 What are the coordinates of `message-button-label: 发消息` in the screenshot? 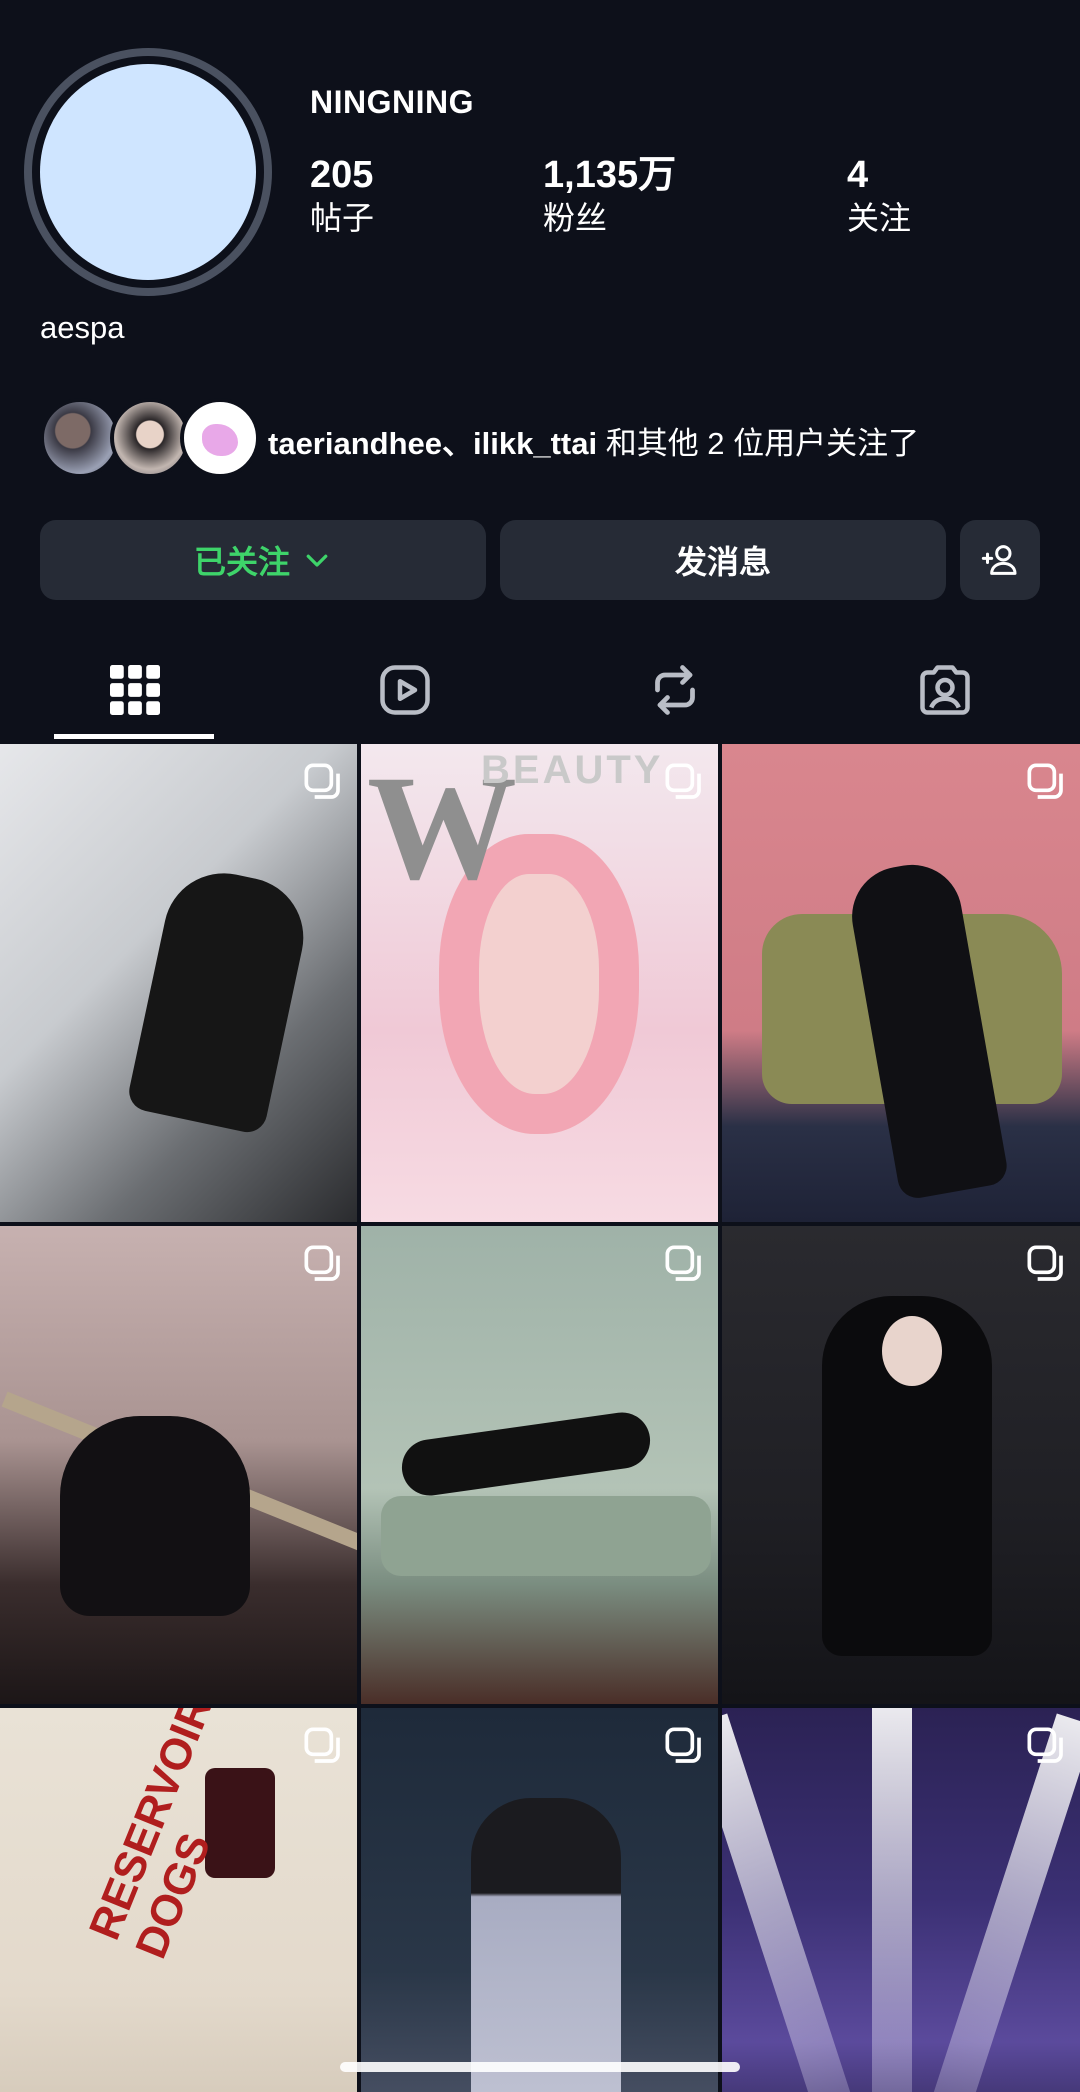 It's located at (722, 562).